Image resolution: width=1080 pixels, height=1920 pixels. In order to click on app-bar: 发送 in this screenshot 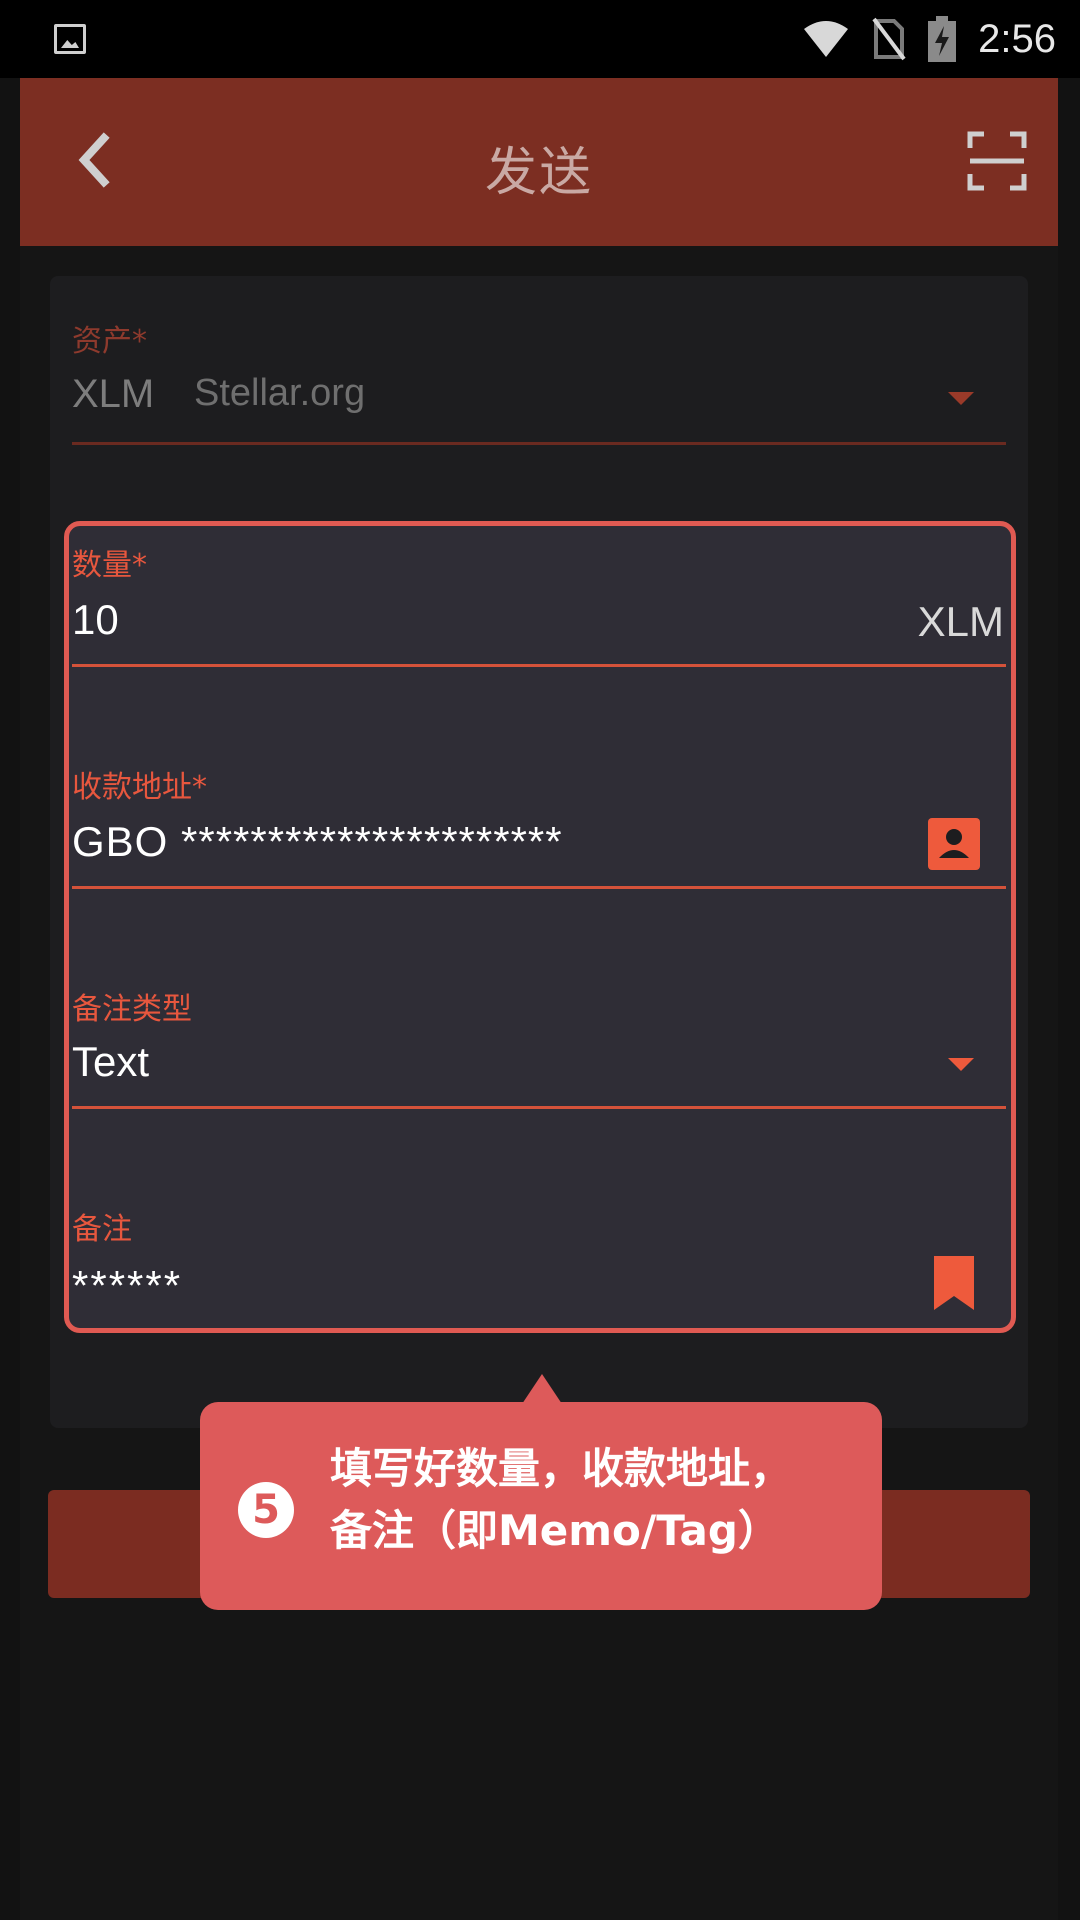, I will do `click(539, 162)`.